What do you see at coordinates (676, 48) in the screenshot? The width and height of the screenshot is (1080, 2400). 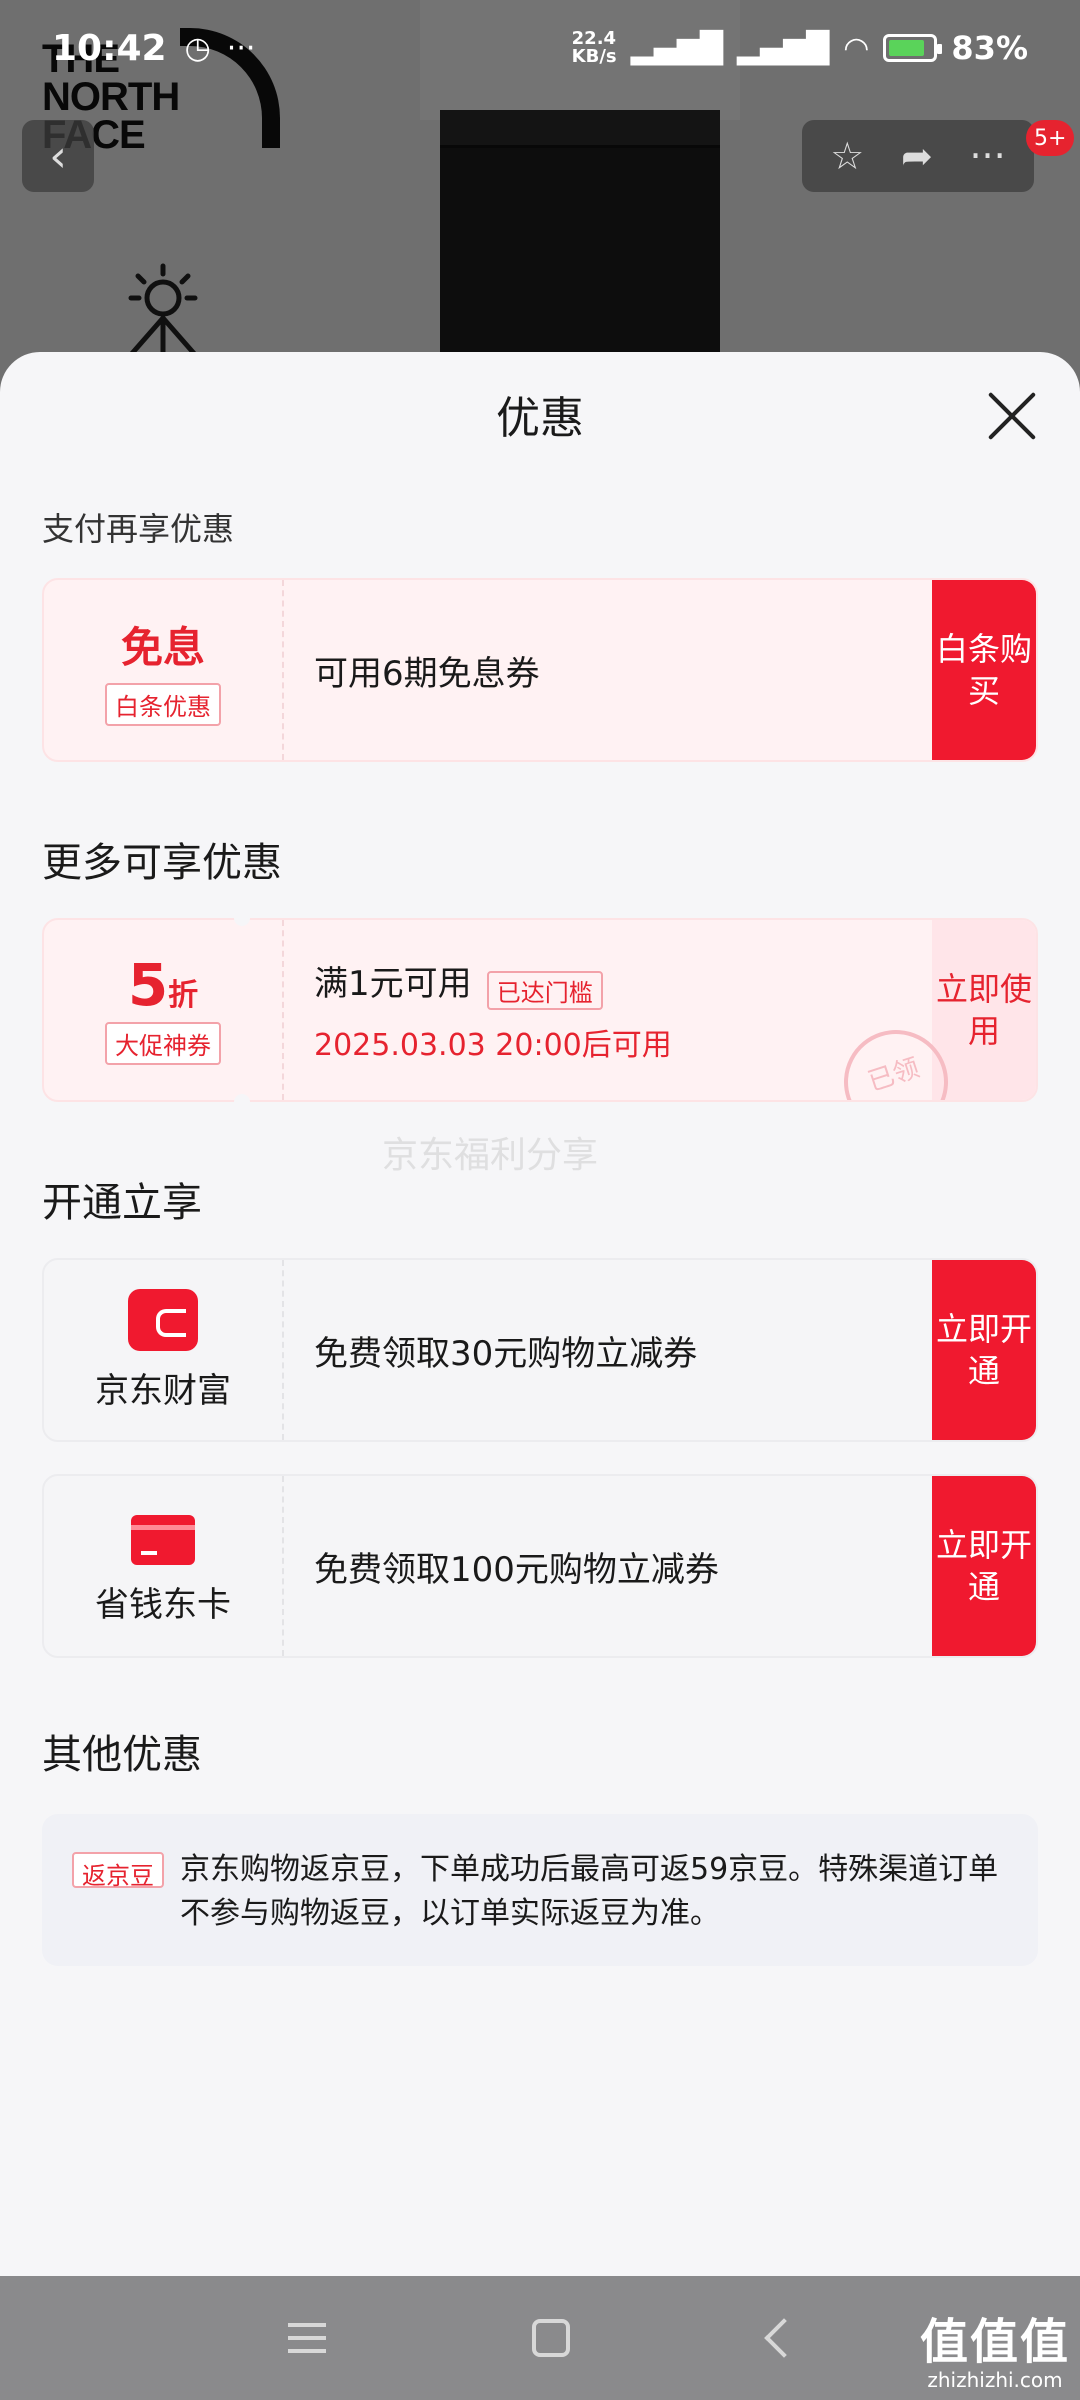 I see `signal-icon: ▂▄▆█` at bounding box center [676, 48].